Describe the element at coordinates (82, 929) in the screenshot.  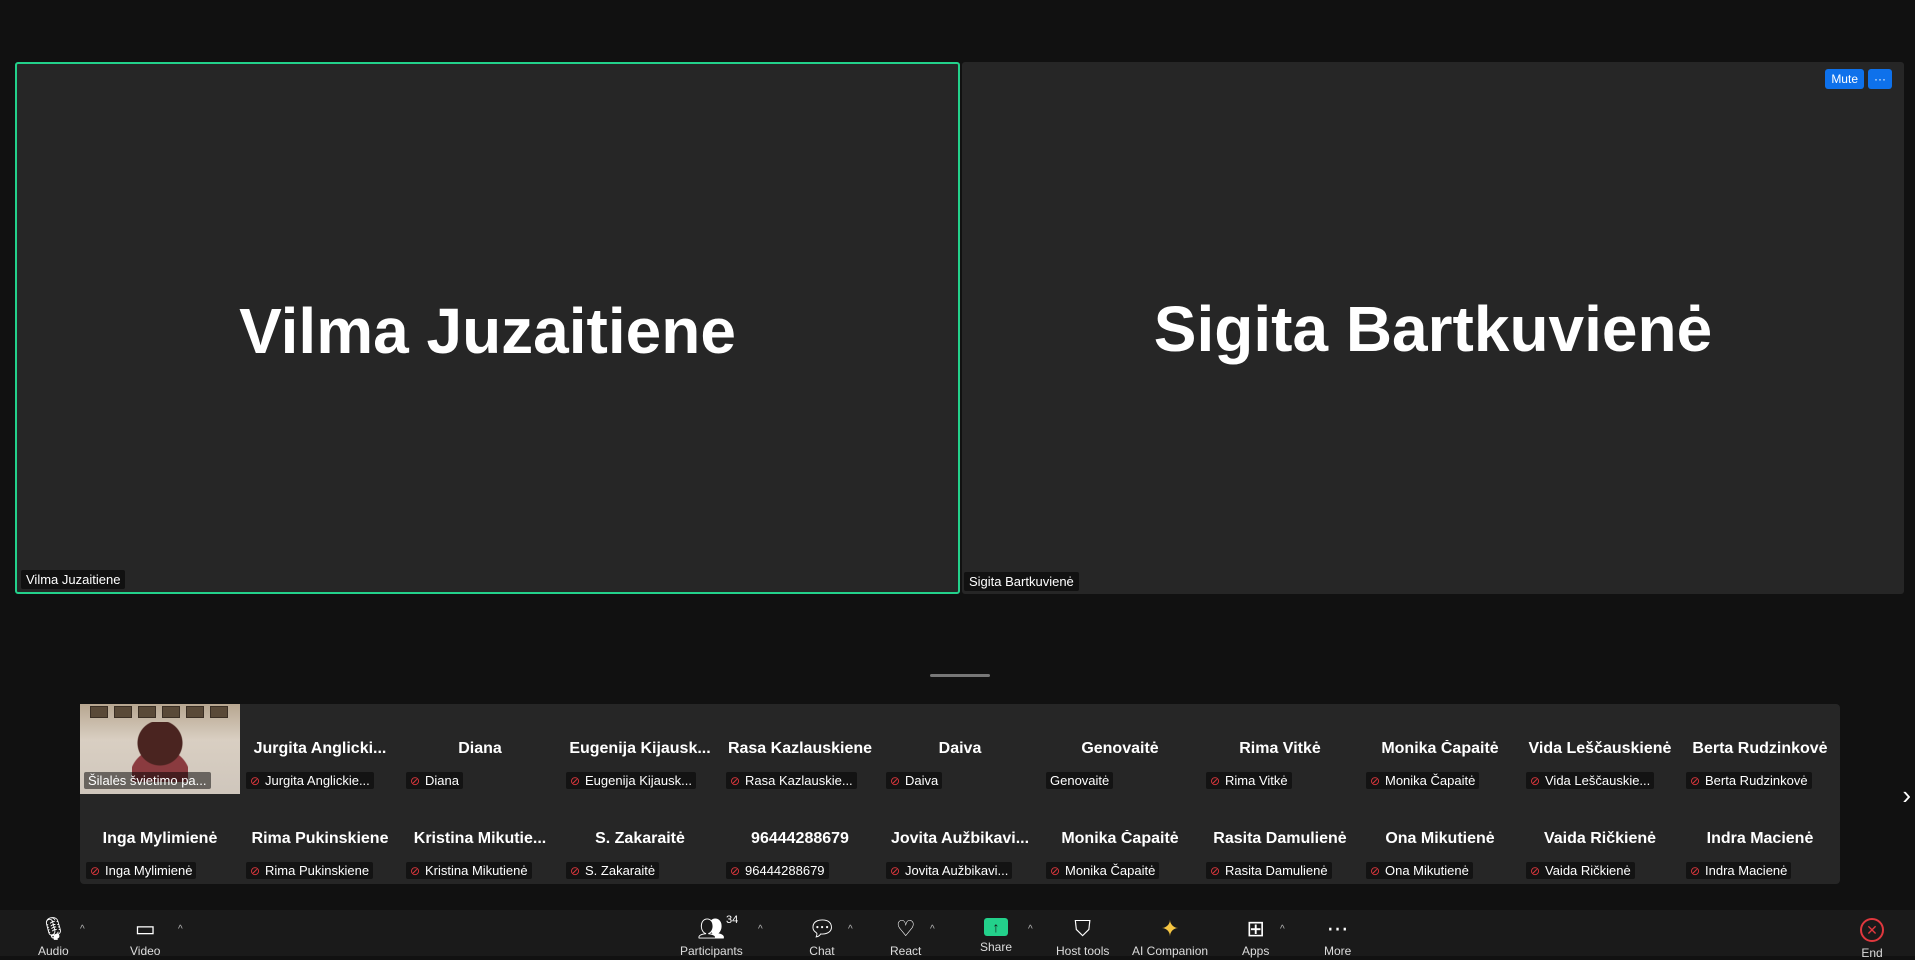
I see `audio-options-caret-icon: ^` at that location.